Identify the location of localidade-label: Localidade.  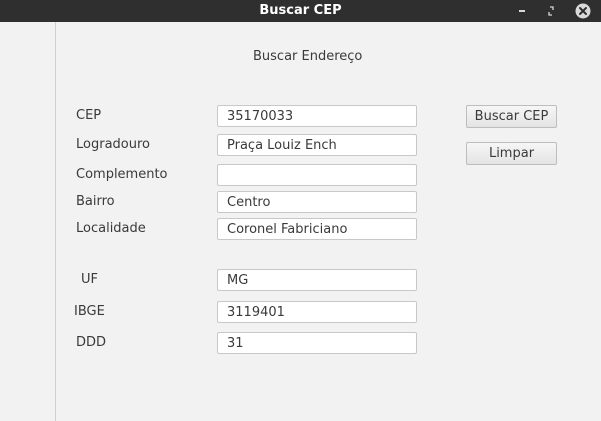
(111, 228).